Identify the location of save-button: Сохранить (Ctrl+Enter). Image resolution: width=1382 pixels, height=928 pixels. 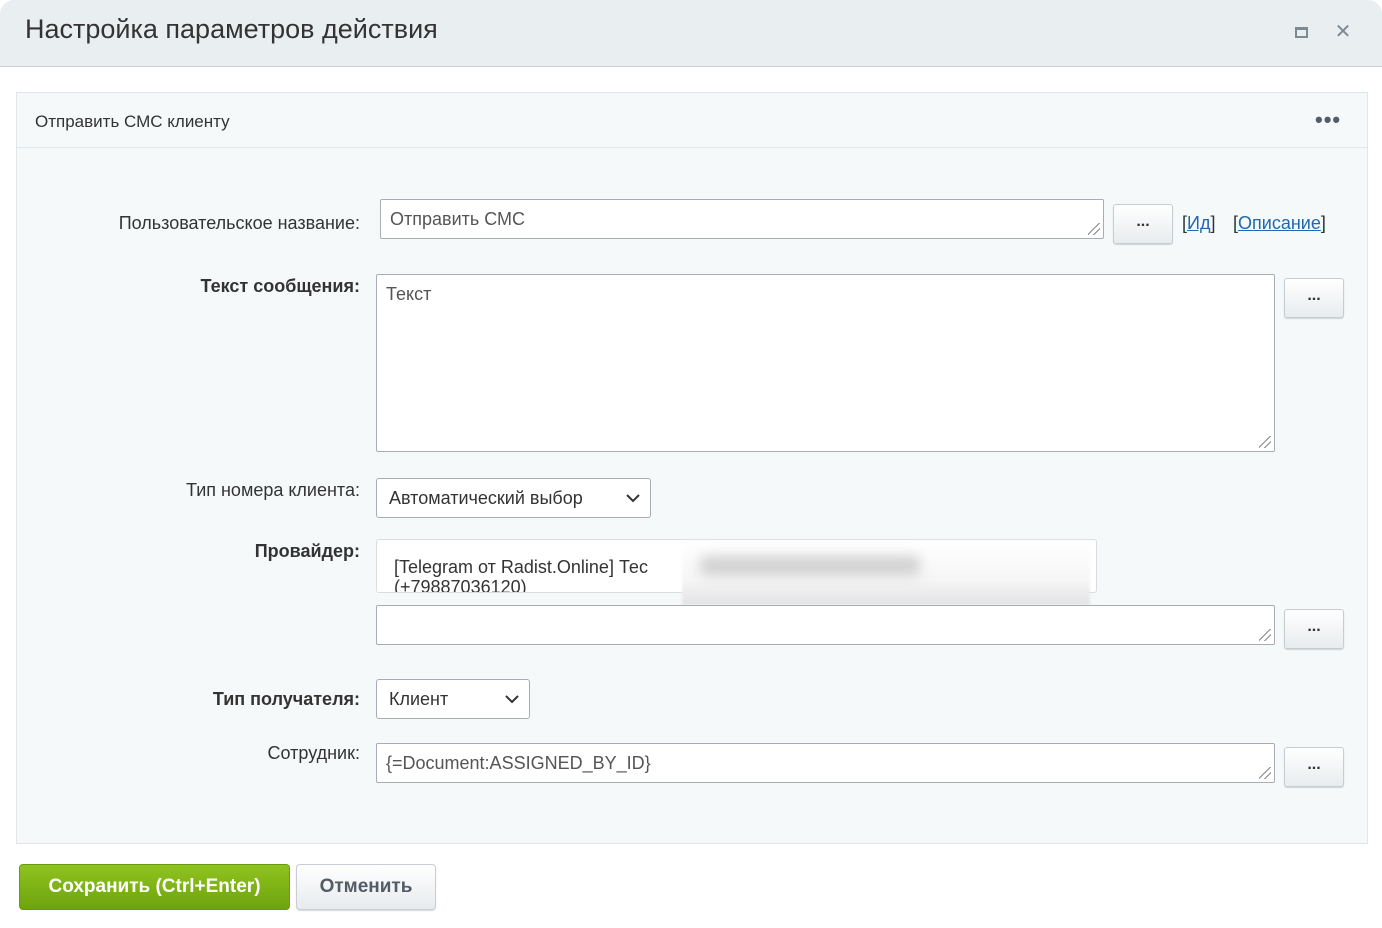
(154, 887).